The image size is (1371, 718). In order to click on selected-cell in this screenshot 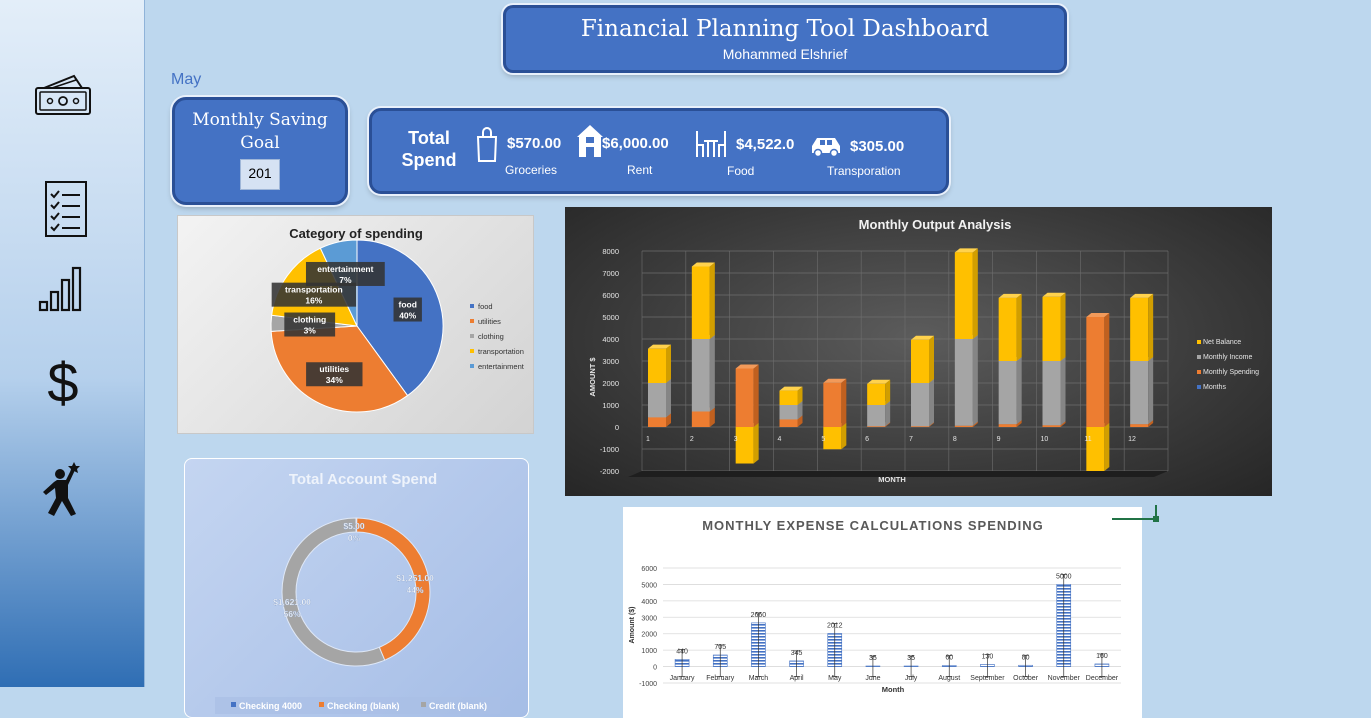, I will do `click(1135, 513)`.